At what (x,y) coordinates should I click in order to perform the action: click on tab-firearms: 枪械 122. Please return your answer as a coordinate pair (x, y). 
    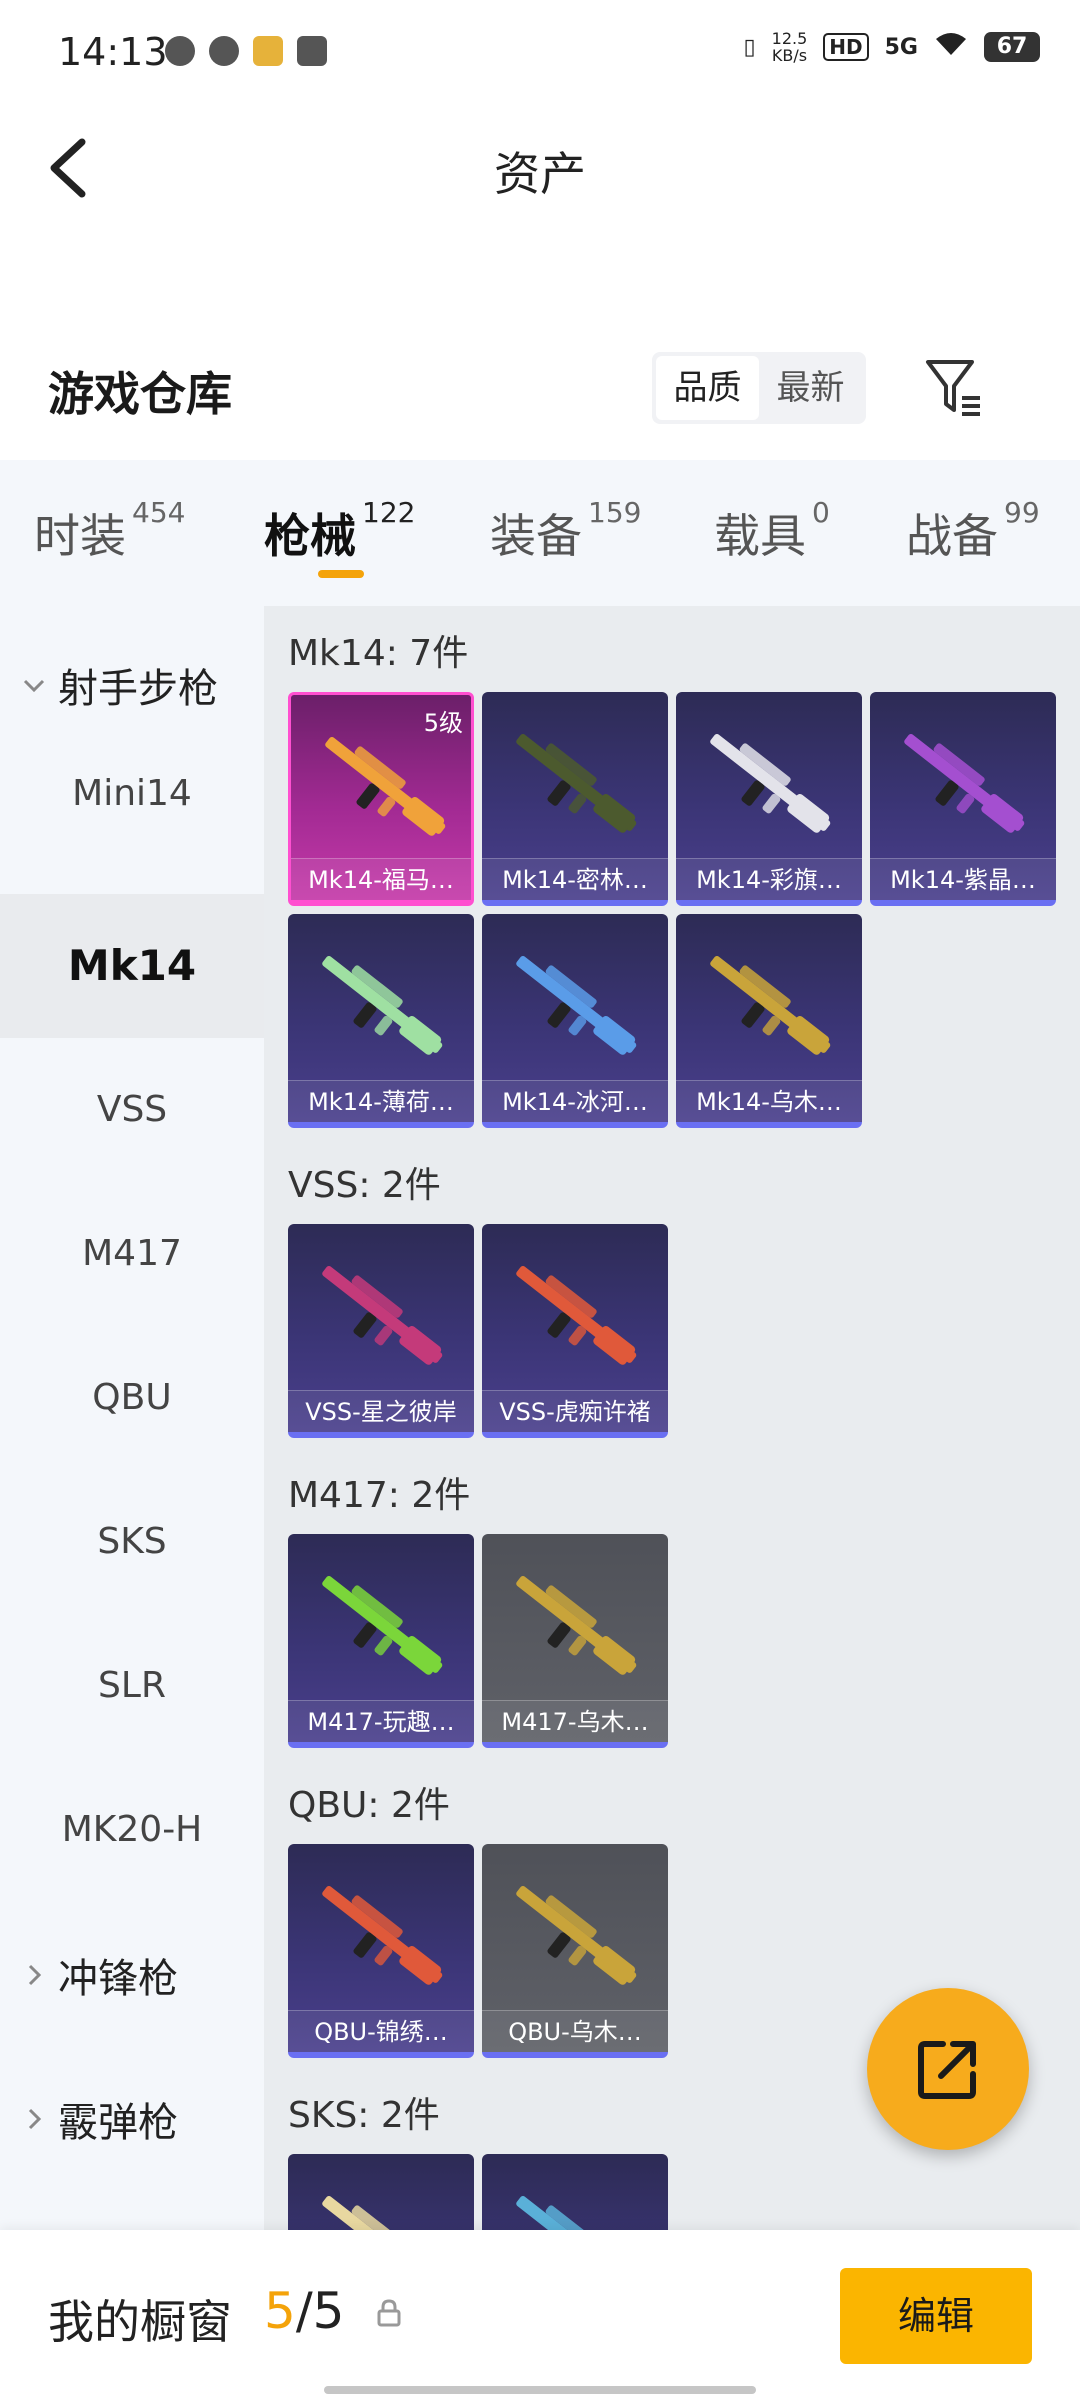
    Looking at the image, I should click on (339, 531).